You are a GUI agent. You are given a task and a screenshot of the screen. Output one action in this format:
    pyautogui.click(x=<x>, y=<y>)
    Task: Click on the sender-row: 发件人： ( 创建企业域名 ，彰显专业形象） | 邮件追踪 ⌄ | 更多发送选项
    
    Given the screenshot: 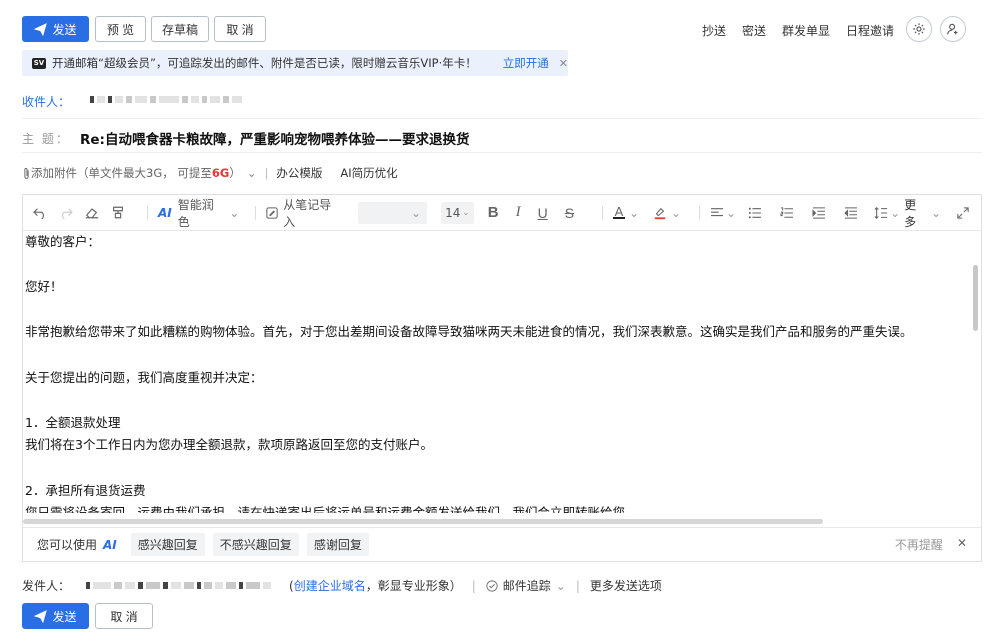 What is the action you would take?
    pyautogui.click(x=342, y=585)
    